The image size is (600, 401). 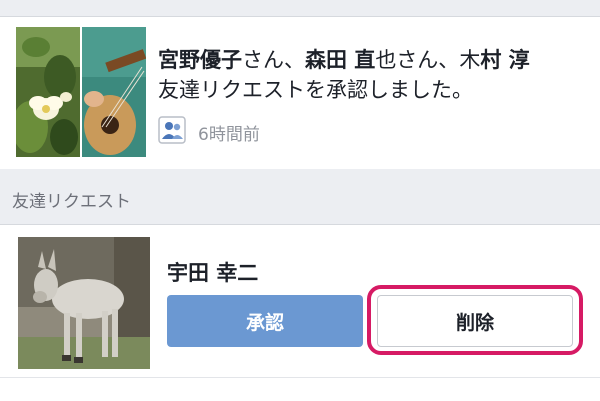 What do you see at coordinates (315, 90) in the screenshot?
I see `notification-message: 友達リクエストを承認しました。` at bounding box center [315, 90].